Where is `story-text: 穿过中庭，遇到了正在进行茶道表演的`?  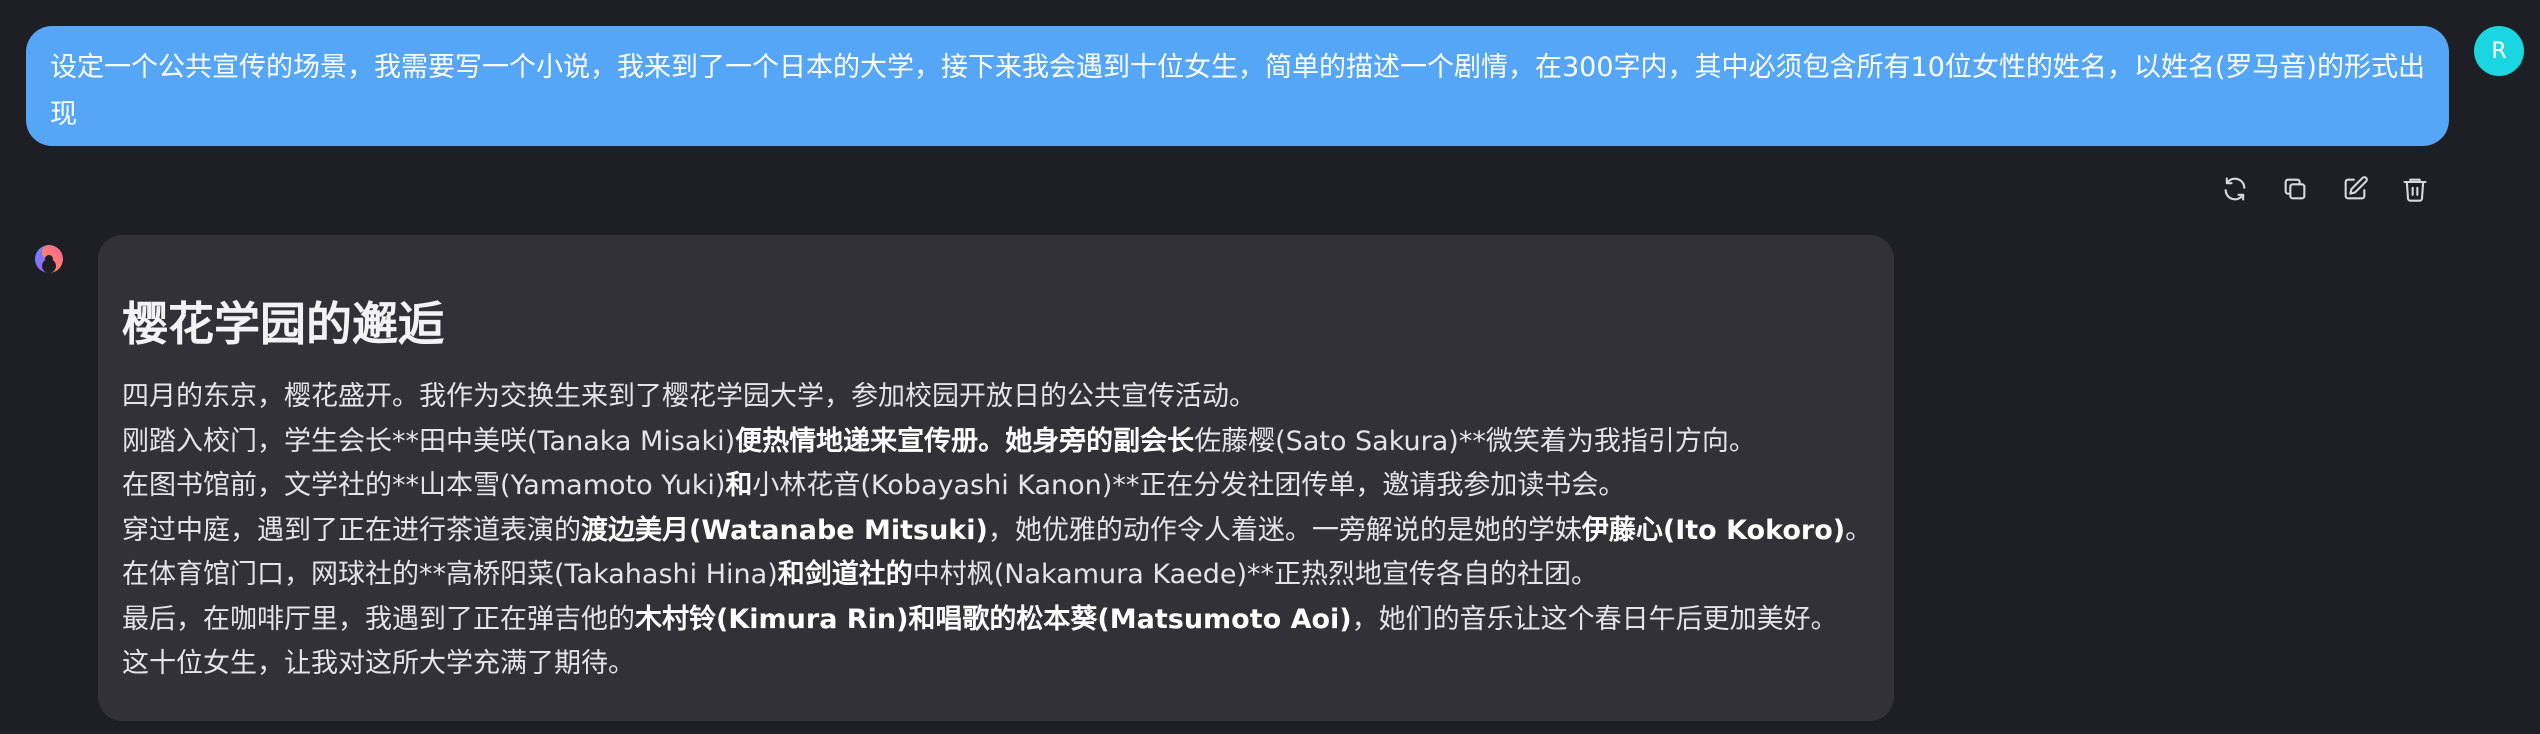
story-text: 穿过中庭，遇到了正在进行茶道表演的 is located at coordinates (351, 530).